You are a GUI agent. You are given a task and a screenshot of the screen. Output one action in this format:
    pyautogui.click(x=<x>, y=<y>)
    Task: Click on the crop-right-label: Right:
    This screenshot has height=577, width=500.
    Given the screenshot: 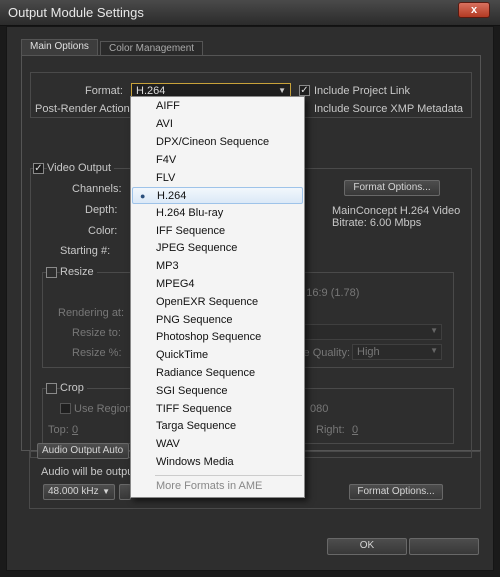 What is the action you would take?
    pyautogui.click(x=330, y=430)
    